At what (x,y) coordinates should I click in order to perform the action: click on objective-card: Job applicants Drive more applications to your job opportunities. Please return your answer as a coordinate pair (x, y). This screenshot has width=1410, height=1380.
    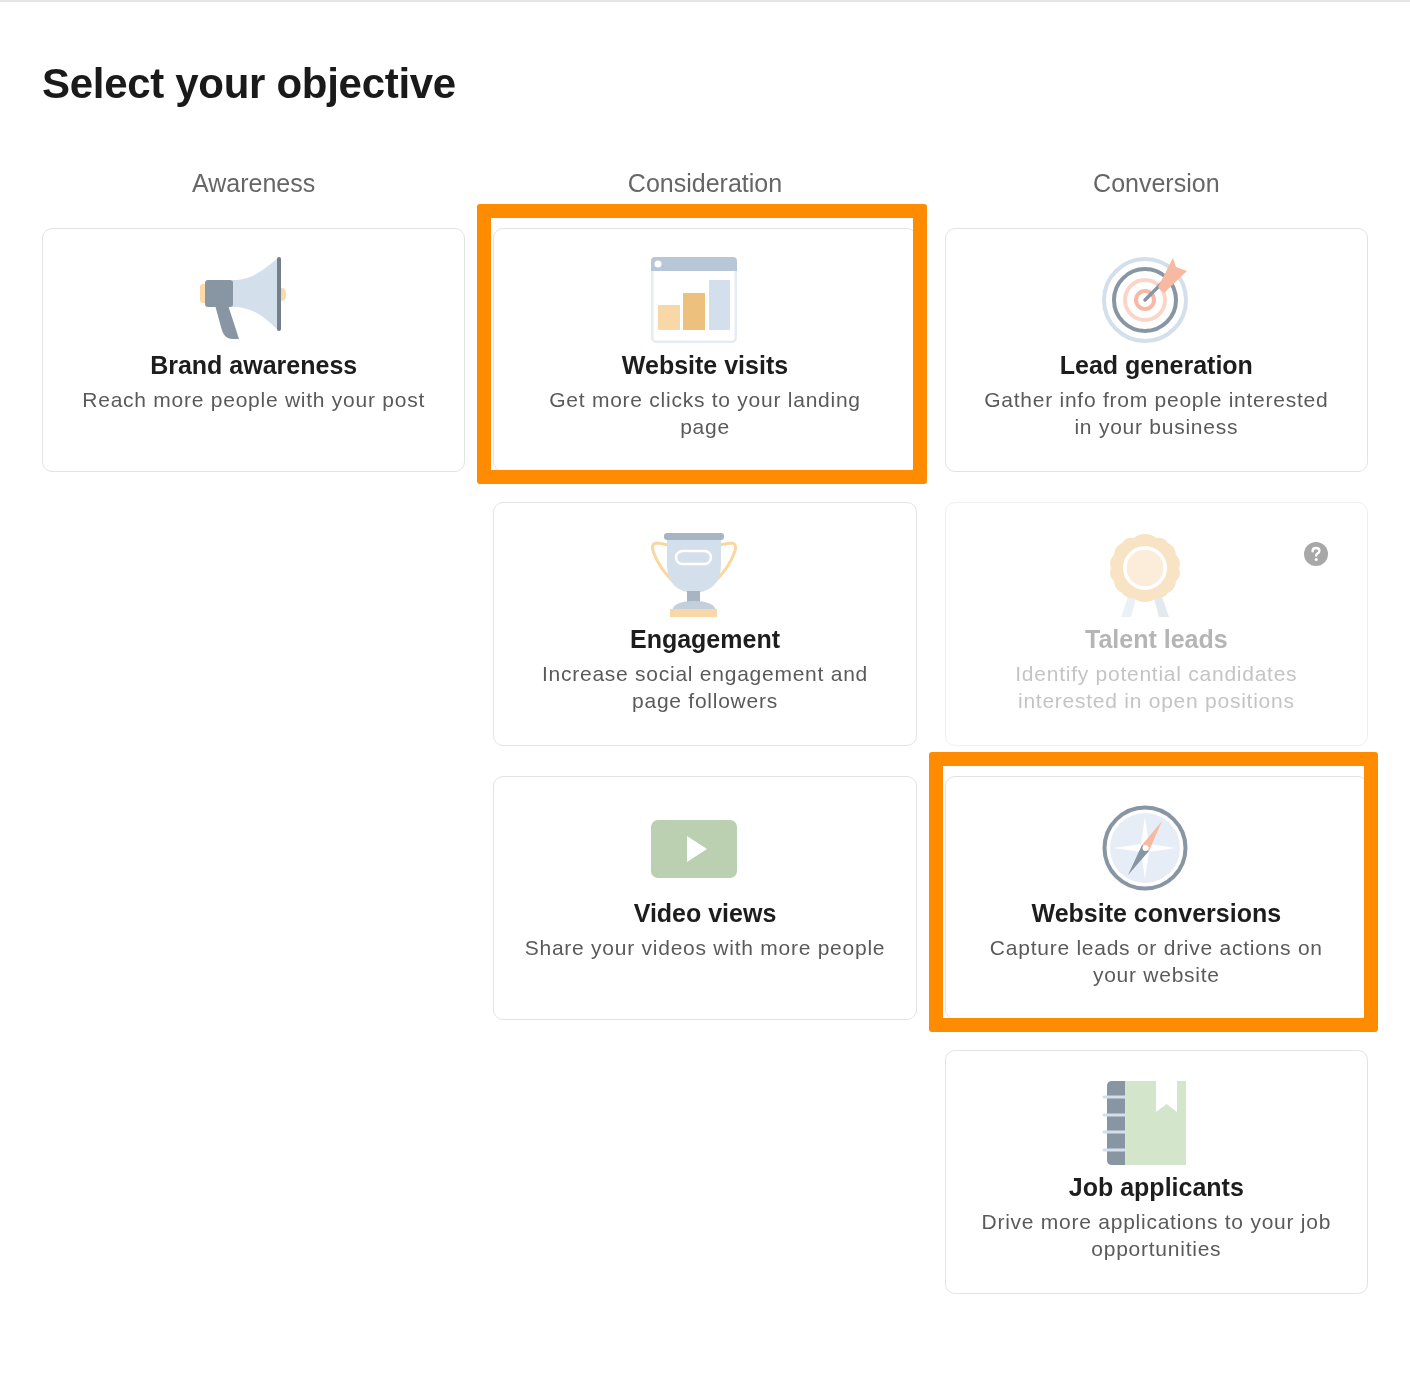
    Looking at the image, I should click on (1156, 1172).